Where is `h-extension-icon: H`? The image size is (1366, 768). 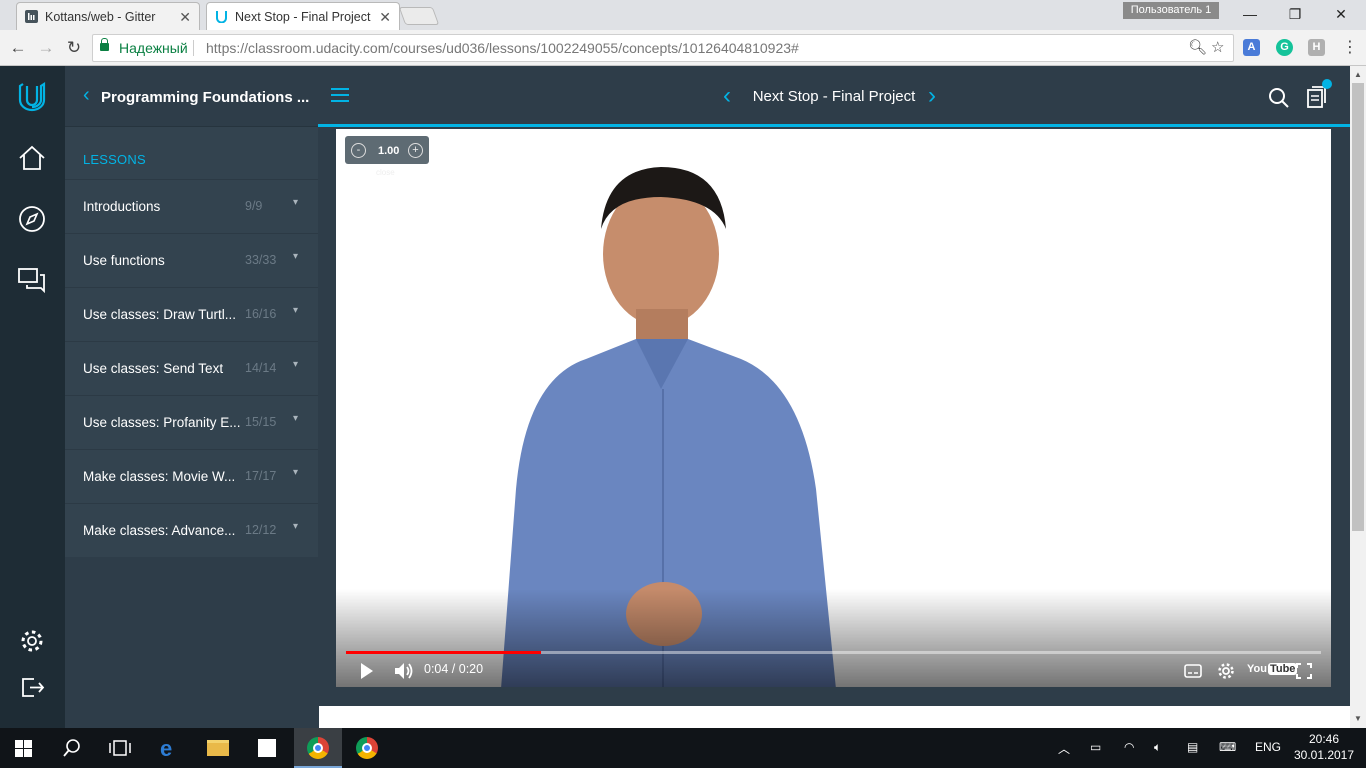 h-extension-icon: H is located at coordinates (1316, 47).